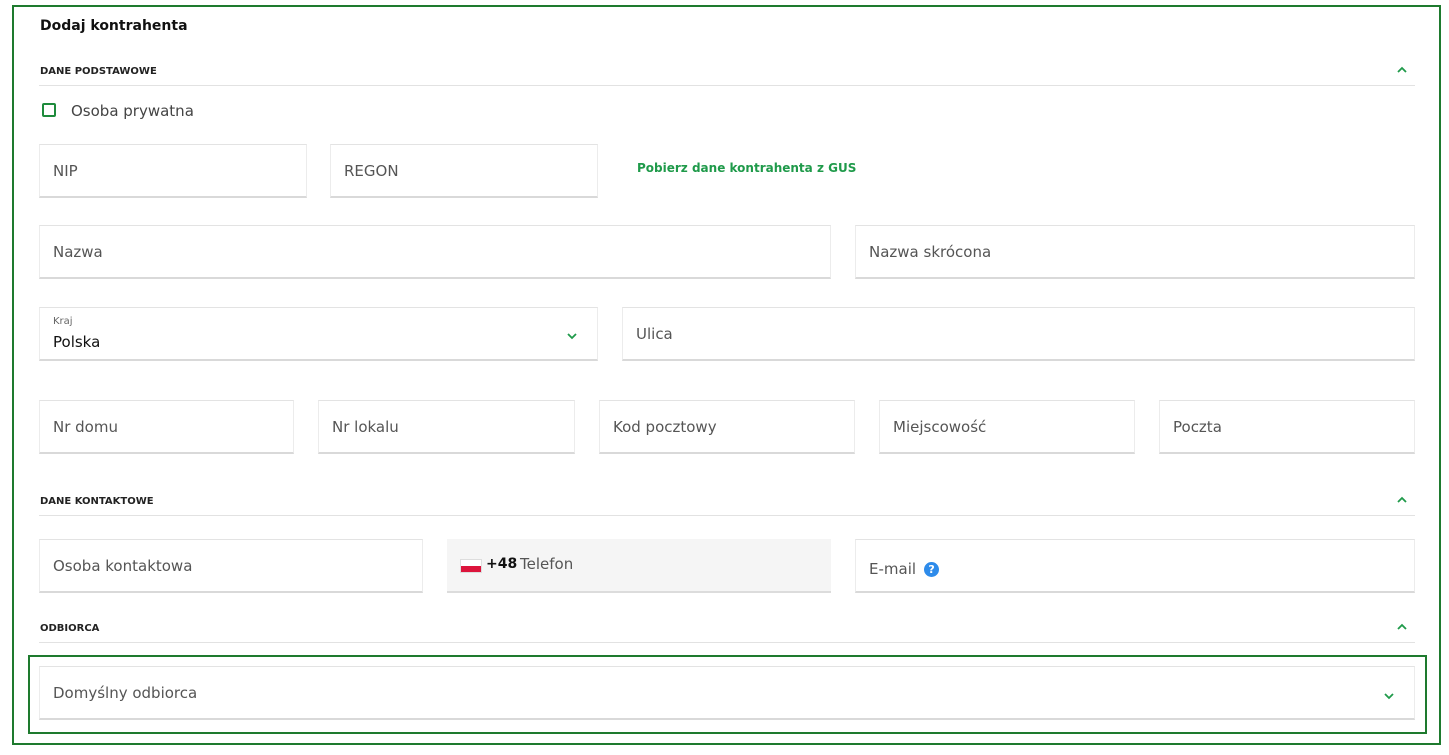  What do you see at coordinates (70, 628) in the screenshot?
I see `section-recipient-label: ODBIORCA` at bounding box center [70, 628].